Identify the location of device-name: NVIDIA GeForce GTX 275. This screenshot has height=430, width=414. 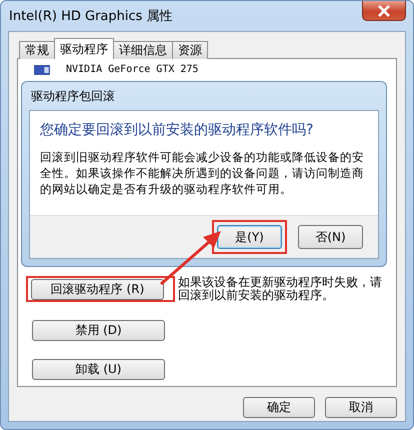
(132, 69).